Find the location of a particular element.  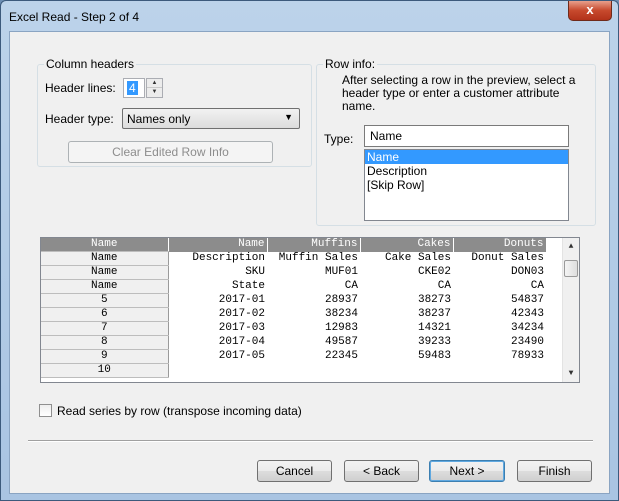

preview-row: 5 2017-01 28937 38273 54837 is located at coordinates (293, 300).